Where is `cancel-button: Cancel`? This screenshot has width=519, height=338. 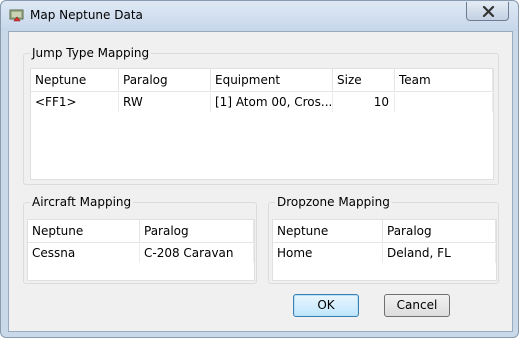
cancel-button: Cancel is located at coordinates (417, 305).